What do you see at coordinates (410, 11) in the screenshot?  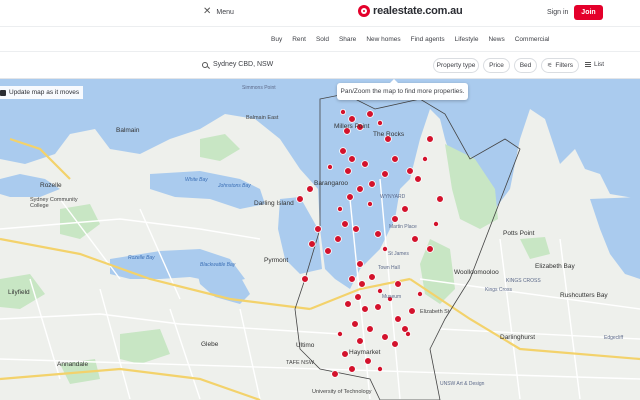 I see `site-logo: realestate.com.au` at bounding box center [410, 11].